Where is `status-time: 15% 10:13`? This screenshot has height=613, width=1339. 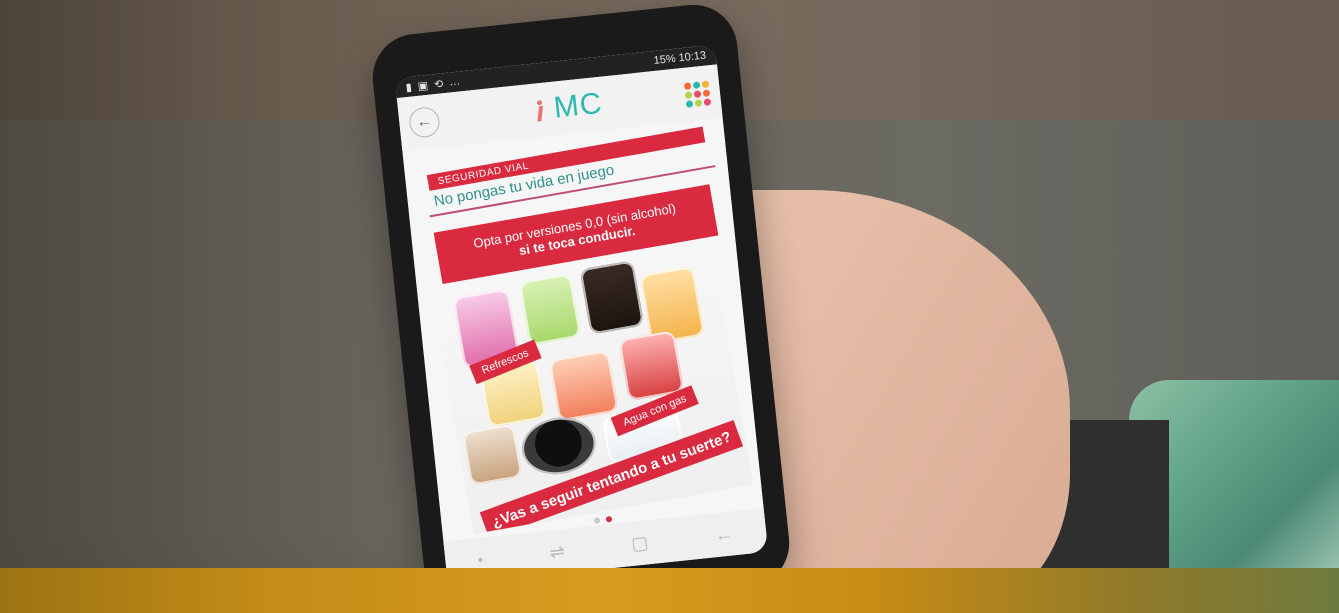 status-time: 15% 10:13 is located at coordinates (680, 58).